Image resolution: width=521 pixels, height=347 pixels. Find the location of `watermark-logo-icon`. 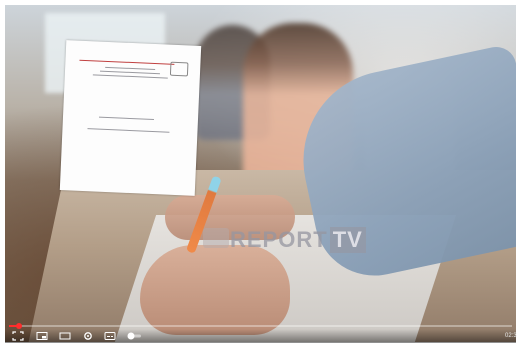

watermark-logo-icon is located at coordinates (216, 238).